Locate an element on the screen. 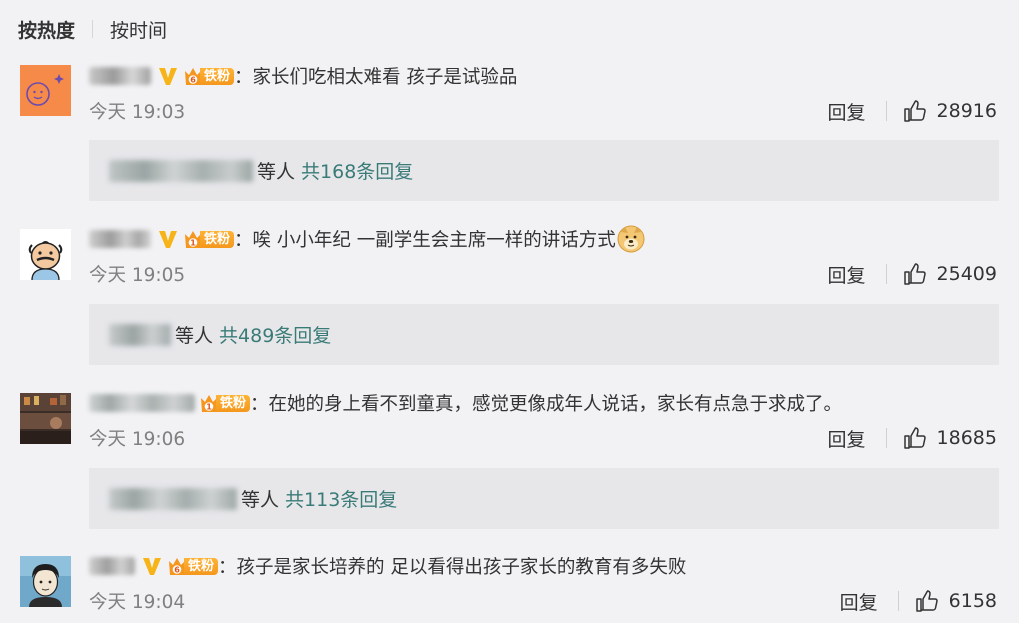  replies-summary: 等人 共489条回复 is located at coordinates (544, 334).